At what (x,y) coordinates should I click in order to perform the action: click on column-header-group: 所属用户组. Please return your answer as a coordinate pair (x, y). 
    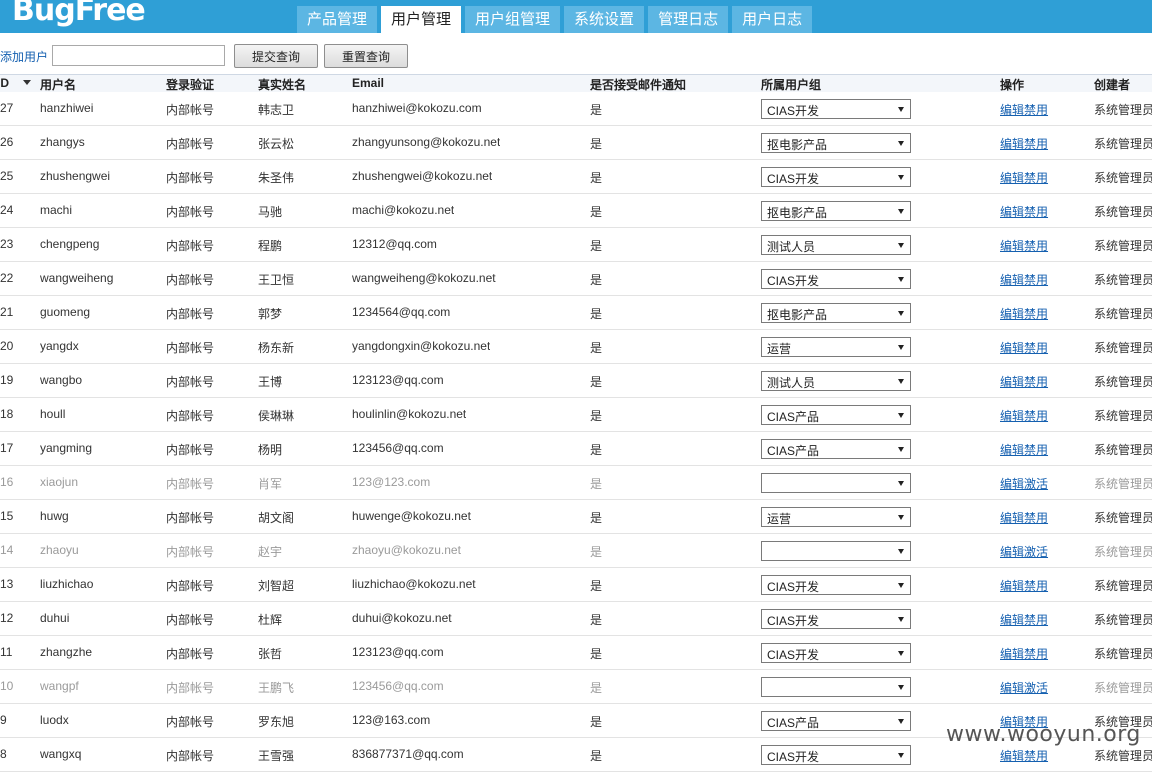
    Looking at the image, I should click on (791, 84).